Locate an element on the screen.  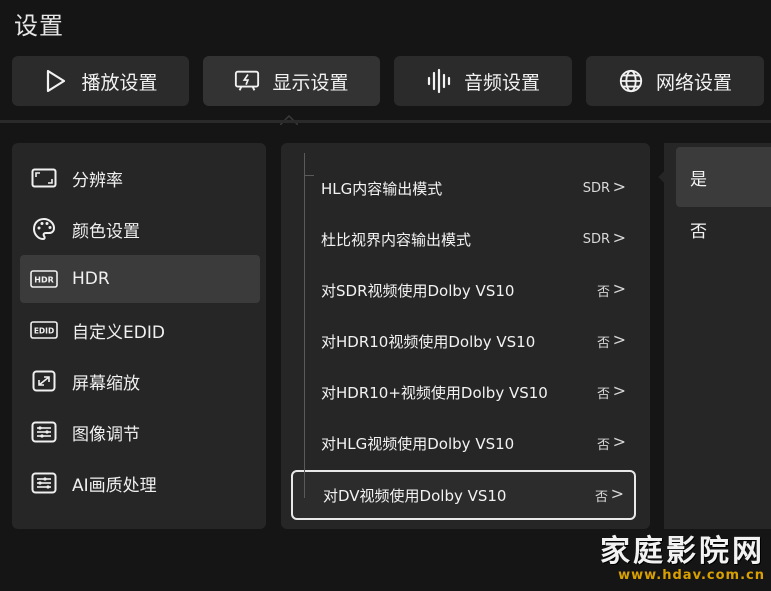
sidebar-item-ai-quality: AI画质处理 is located at coordinates (140, 483).